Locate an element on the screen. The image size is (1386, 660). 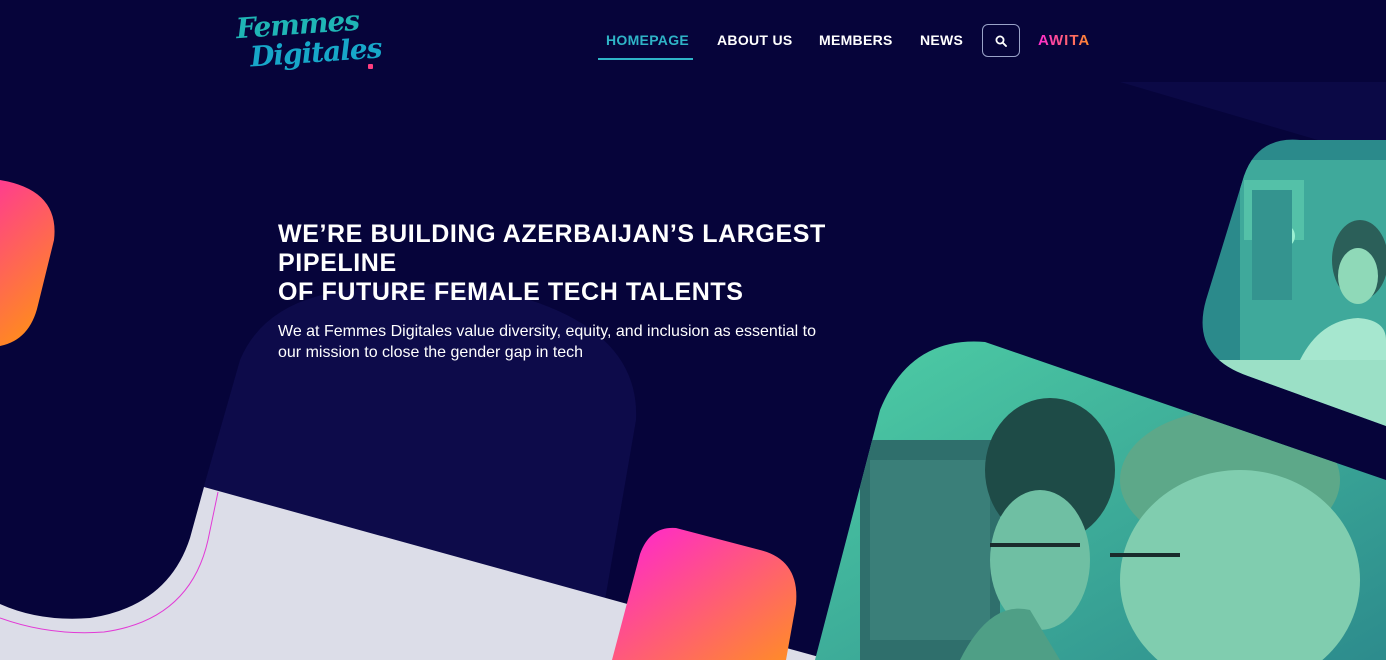
search-icon is located at coordinates (1001, 41).